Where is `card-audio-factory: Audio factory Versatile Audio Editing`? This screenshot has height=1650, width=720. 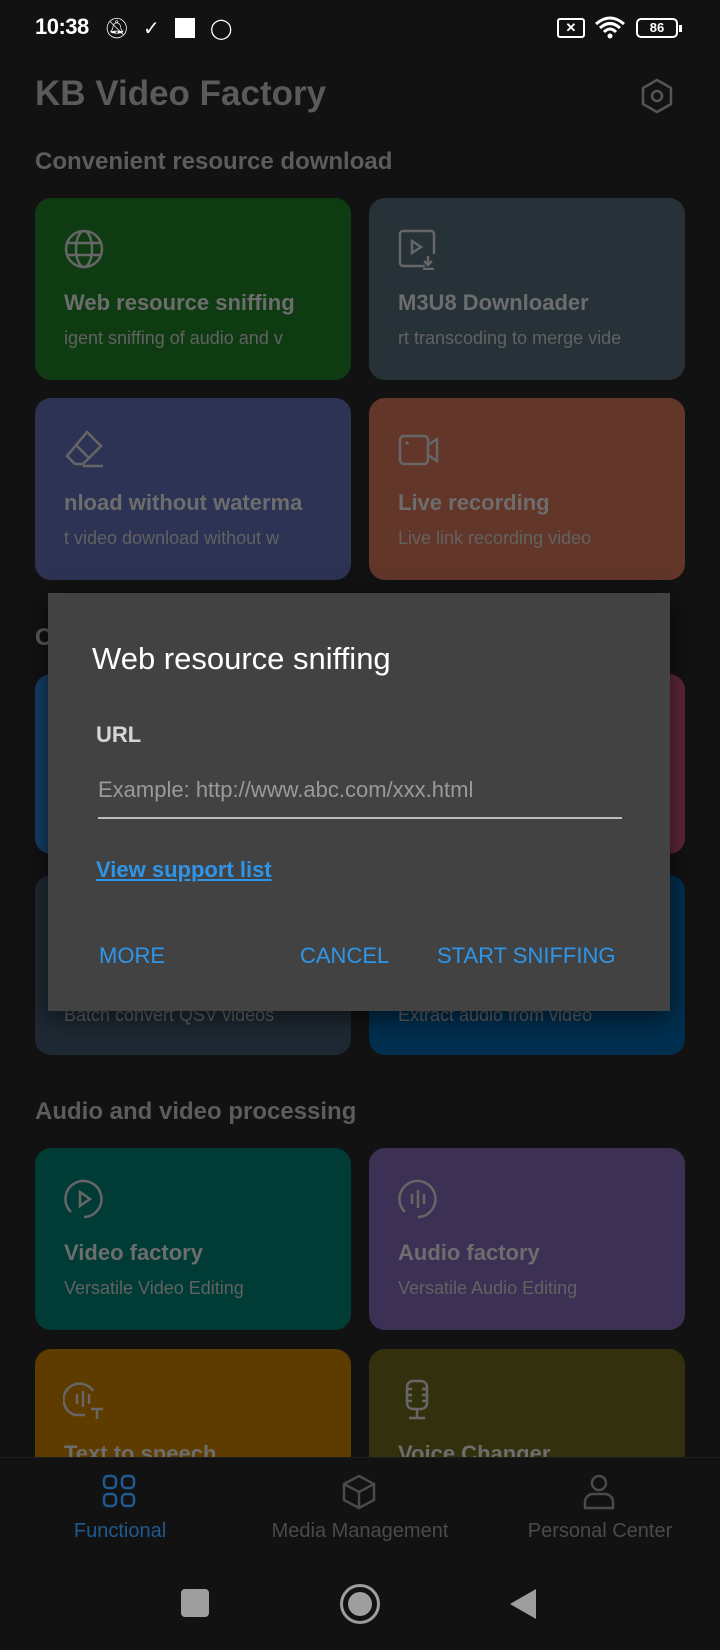 card-audio-factory: Audio factory Versatile Audio Editing is located at coordinates (527, 1239).